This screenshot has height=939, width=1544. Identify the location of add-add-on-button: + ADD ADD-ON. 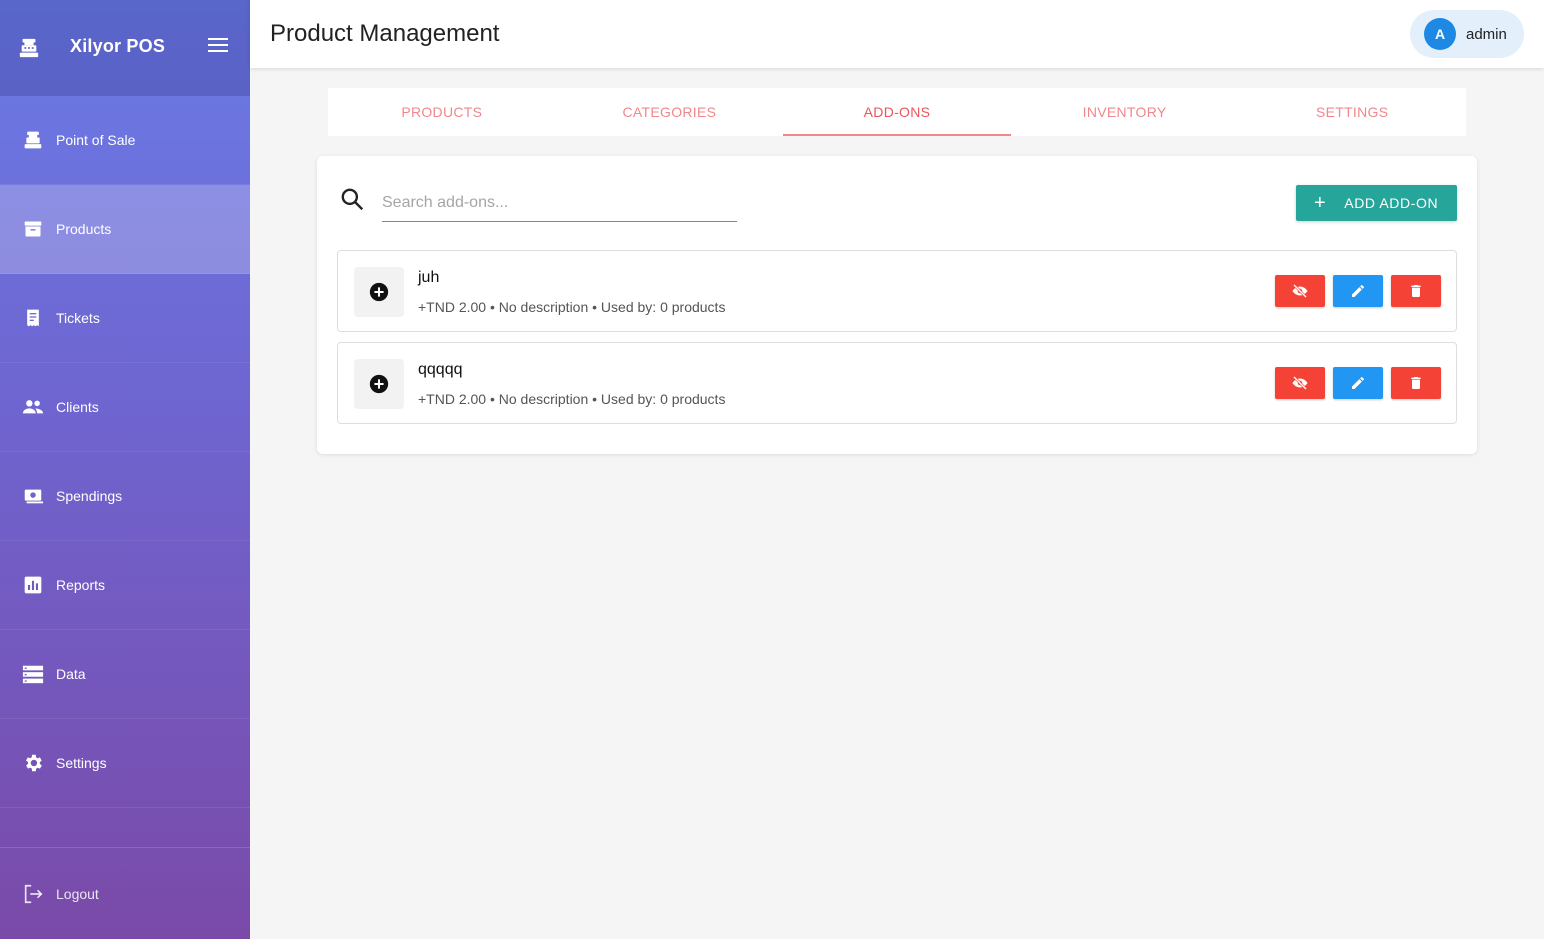
(1376, 203).